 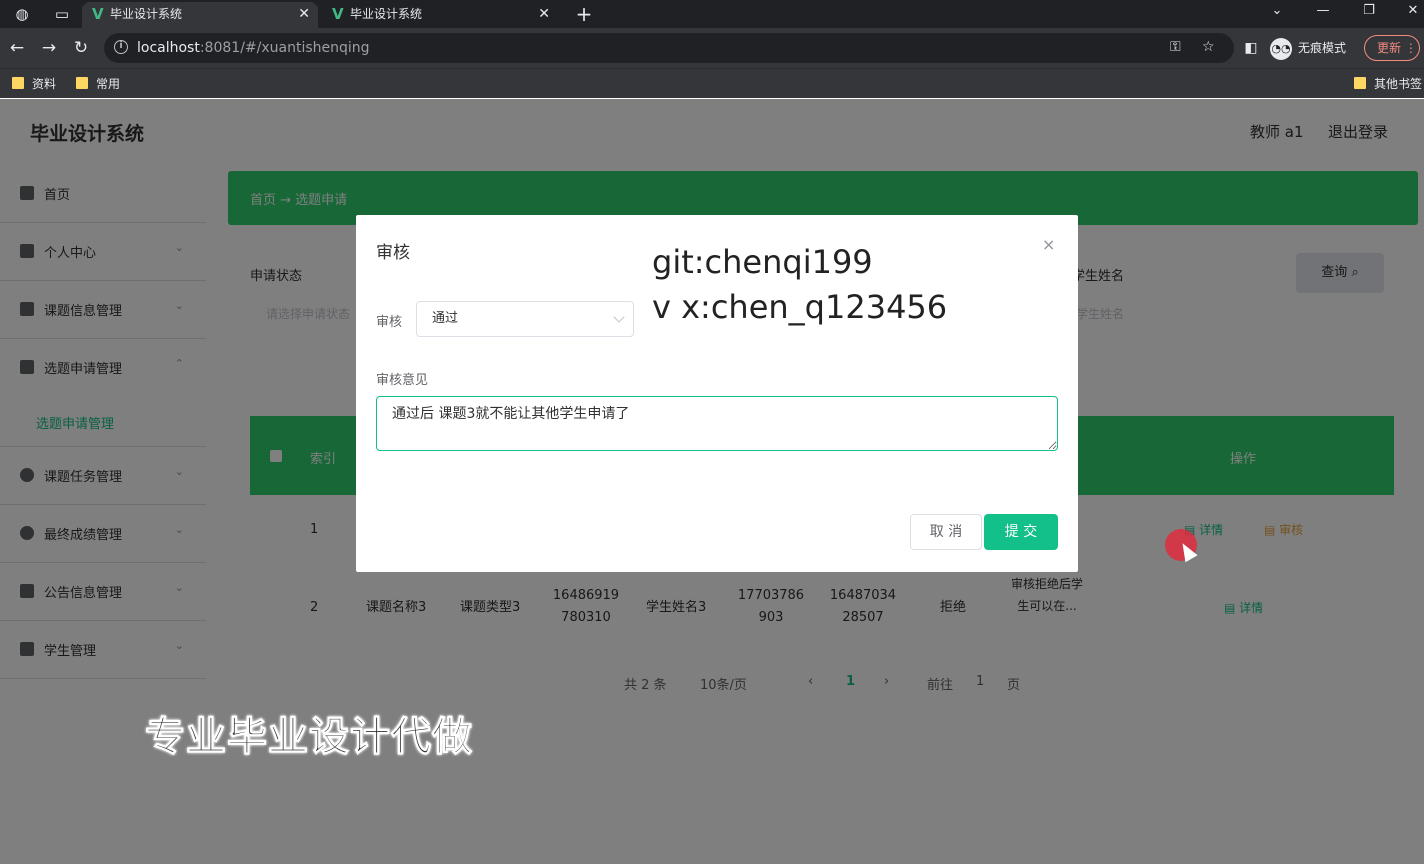 I want to click on globe-icon: ◍, so click(x=22, y=14).